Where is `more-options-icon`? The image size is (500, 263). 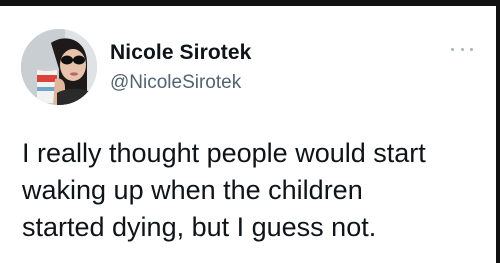 more-options-icon is located at coordinates (462, 49).